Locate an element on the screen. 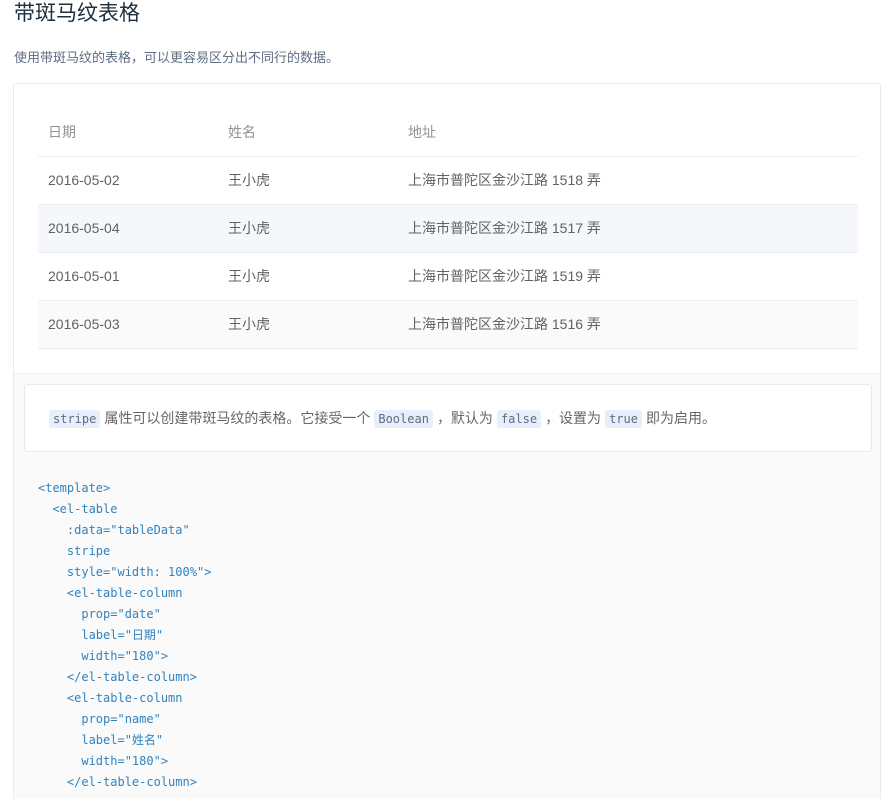 This screenshot has height=799, width=893. cell-date: 2016-05-04 is located at coordinates (128, 228).